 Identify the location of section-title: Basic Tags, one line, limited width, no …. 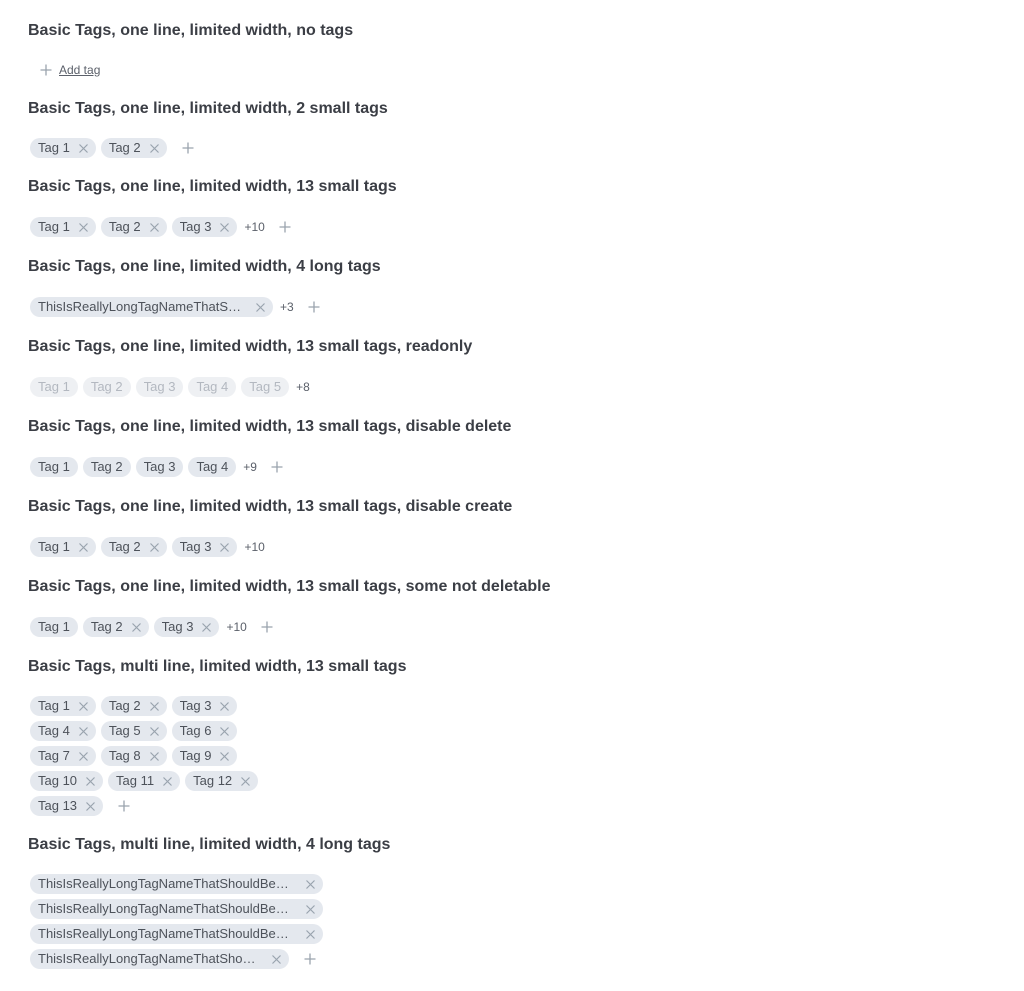
(191, 30).